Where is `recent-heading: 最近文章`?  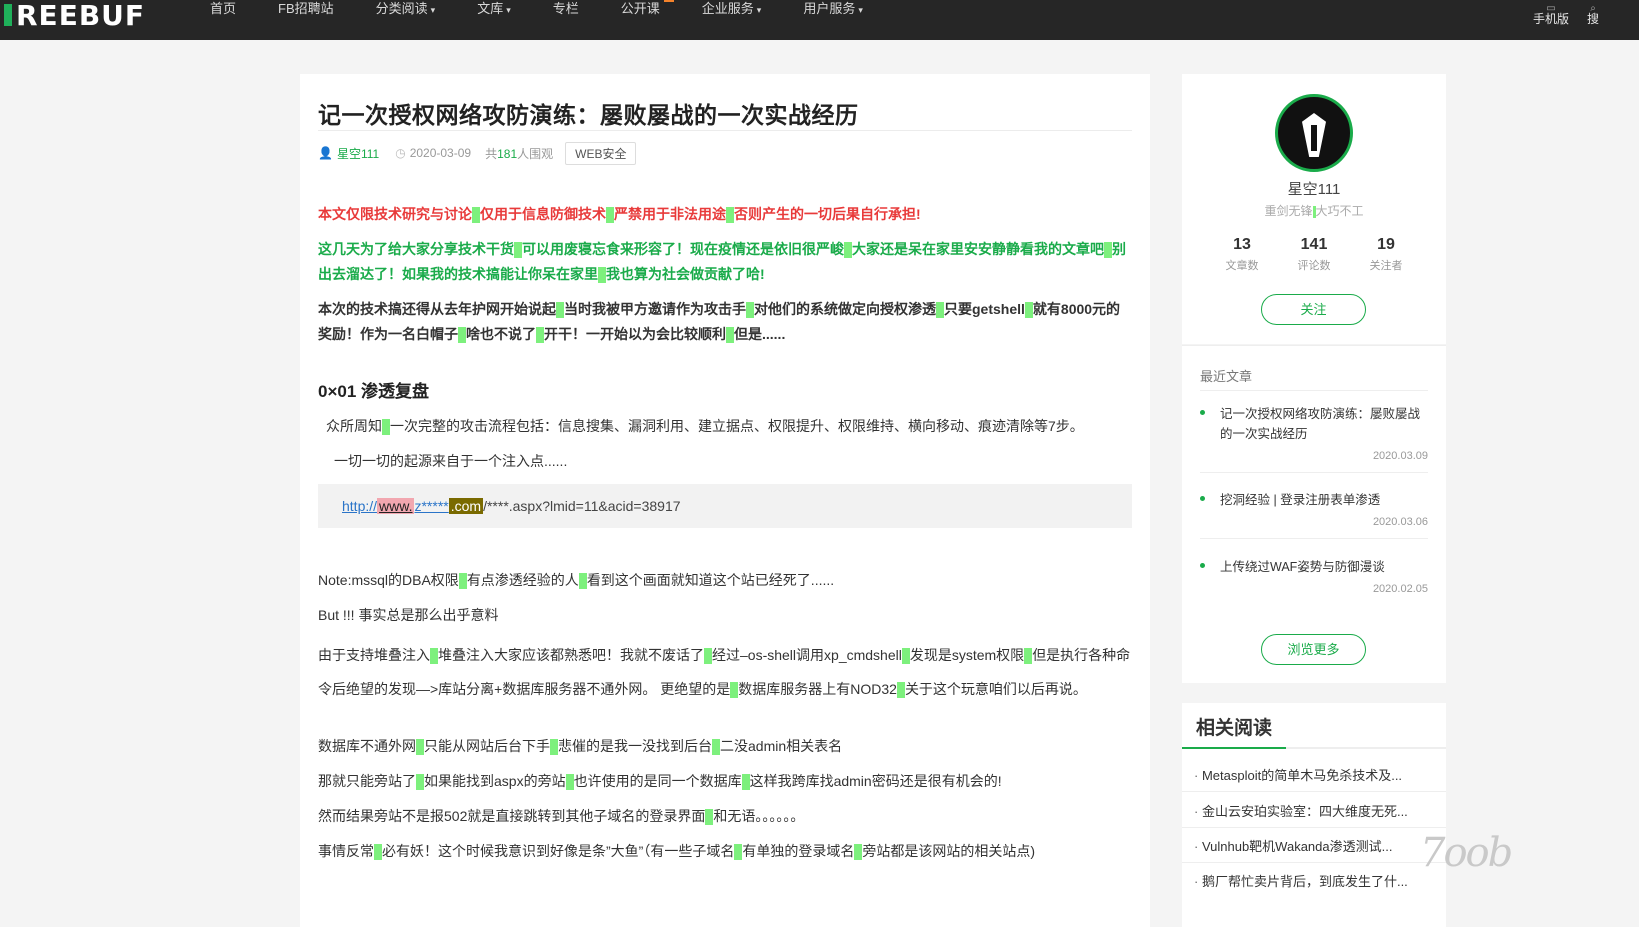 recent-heading: 最近文章 is located at coordinates (1226, 376).